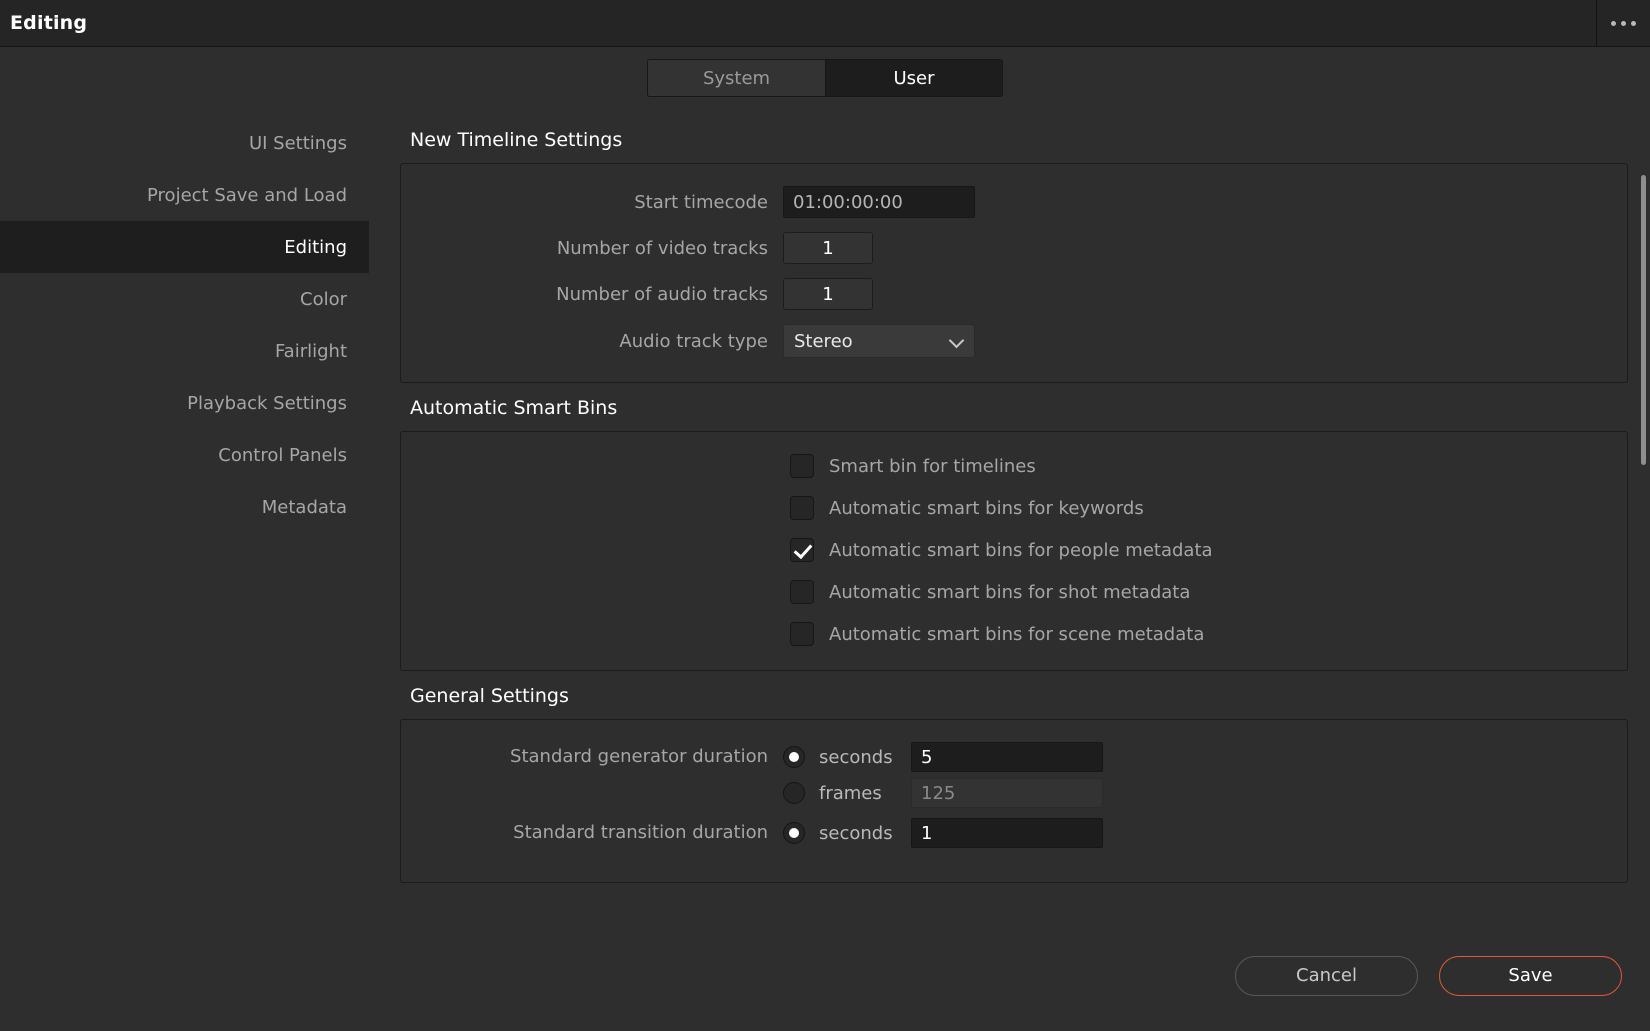 This screenshot has height=1031, width=1650. I want to click on row-audio-track-type: Audio track type Stereo, so click(1014, 341).